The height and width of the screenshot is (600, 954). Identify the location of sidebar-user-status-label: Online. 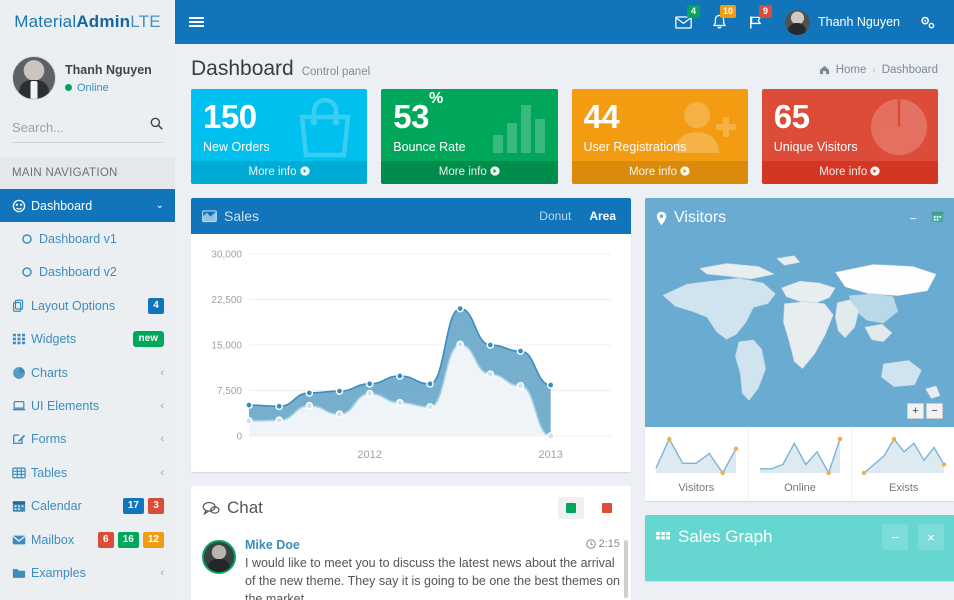
(93, 87).